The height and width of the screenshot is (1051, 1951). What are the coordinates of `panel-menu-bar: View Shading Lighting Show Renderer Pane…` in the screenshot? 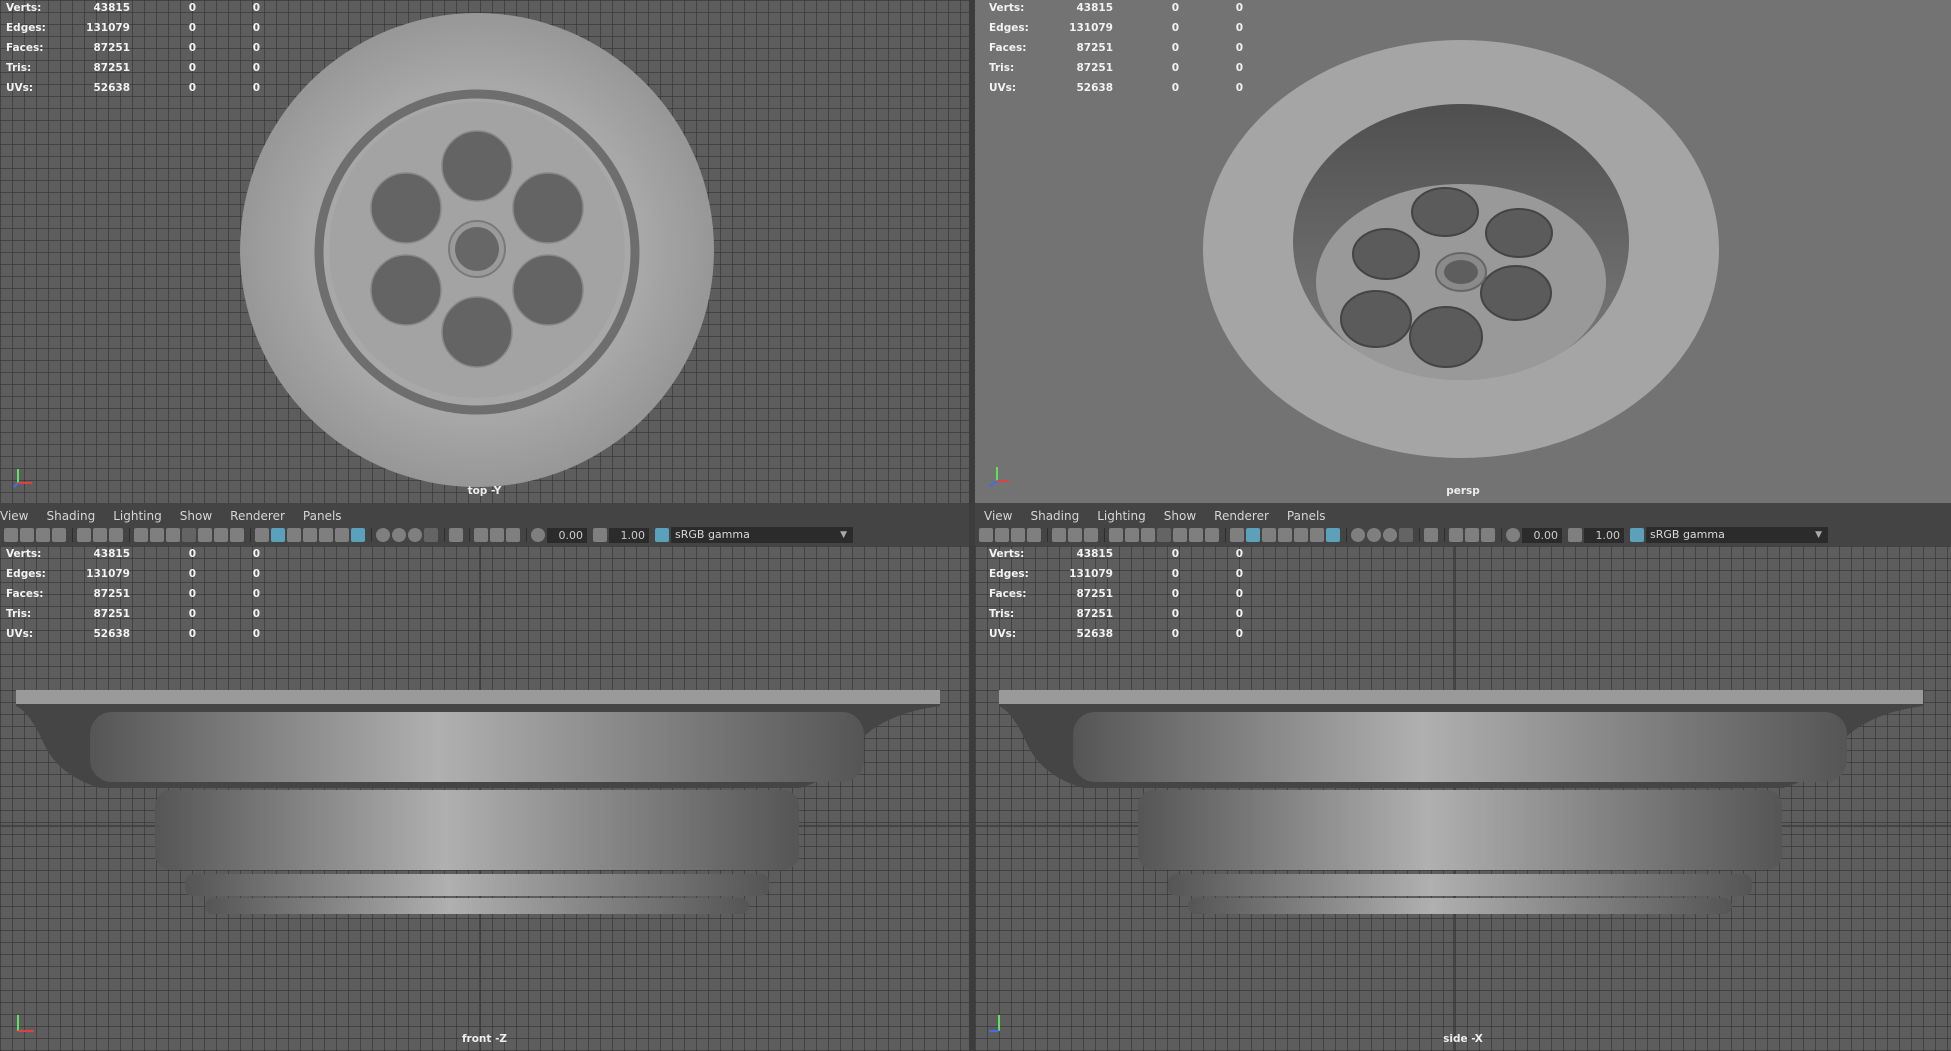 It's located at (175, 516).